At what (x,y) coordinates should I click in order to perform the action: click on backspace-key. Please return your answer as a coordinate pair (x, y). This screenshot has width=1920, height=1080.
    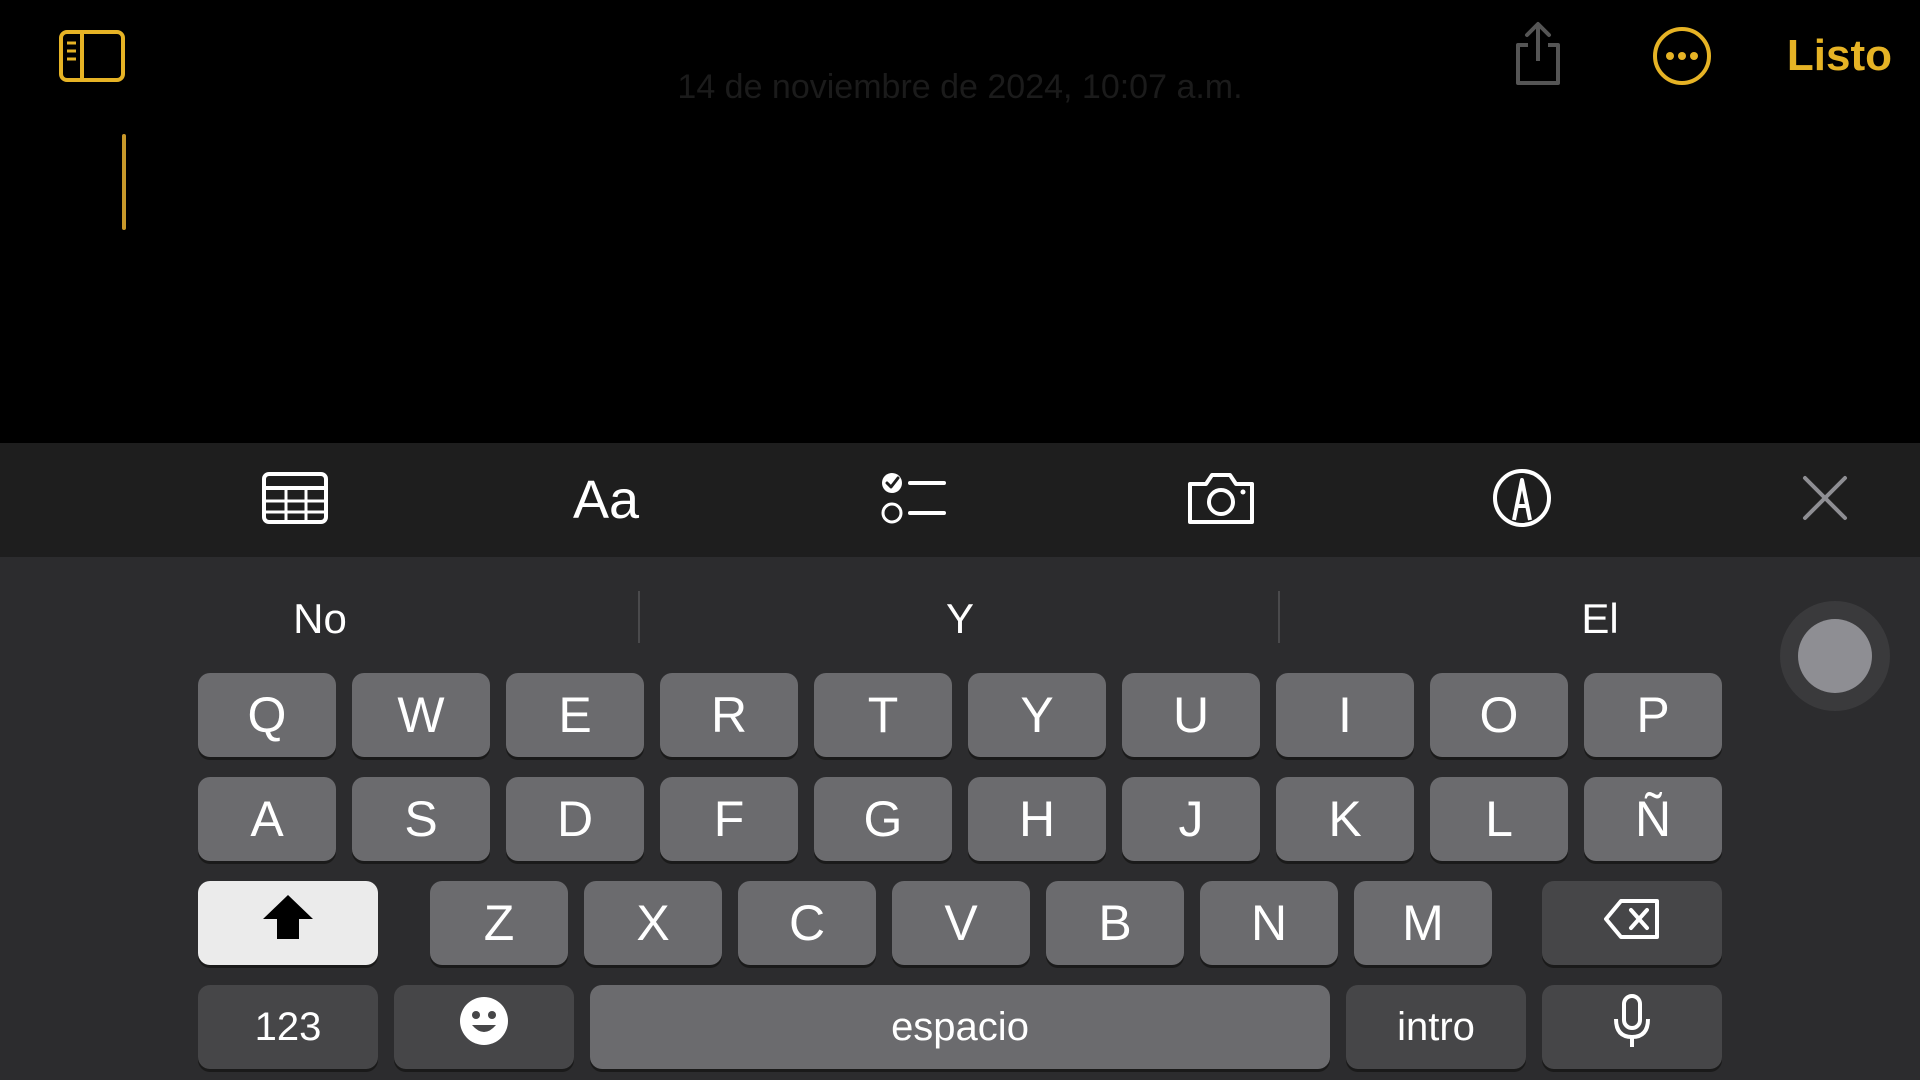
    Looking at the image, I should click on (1632, 923).